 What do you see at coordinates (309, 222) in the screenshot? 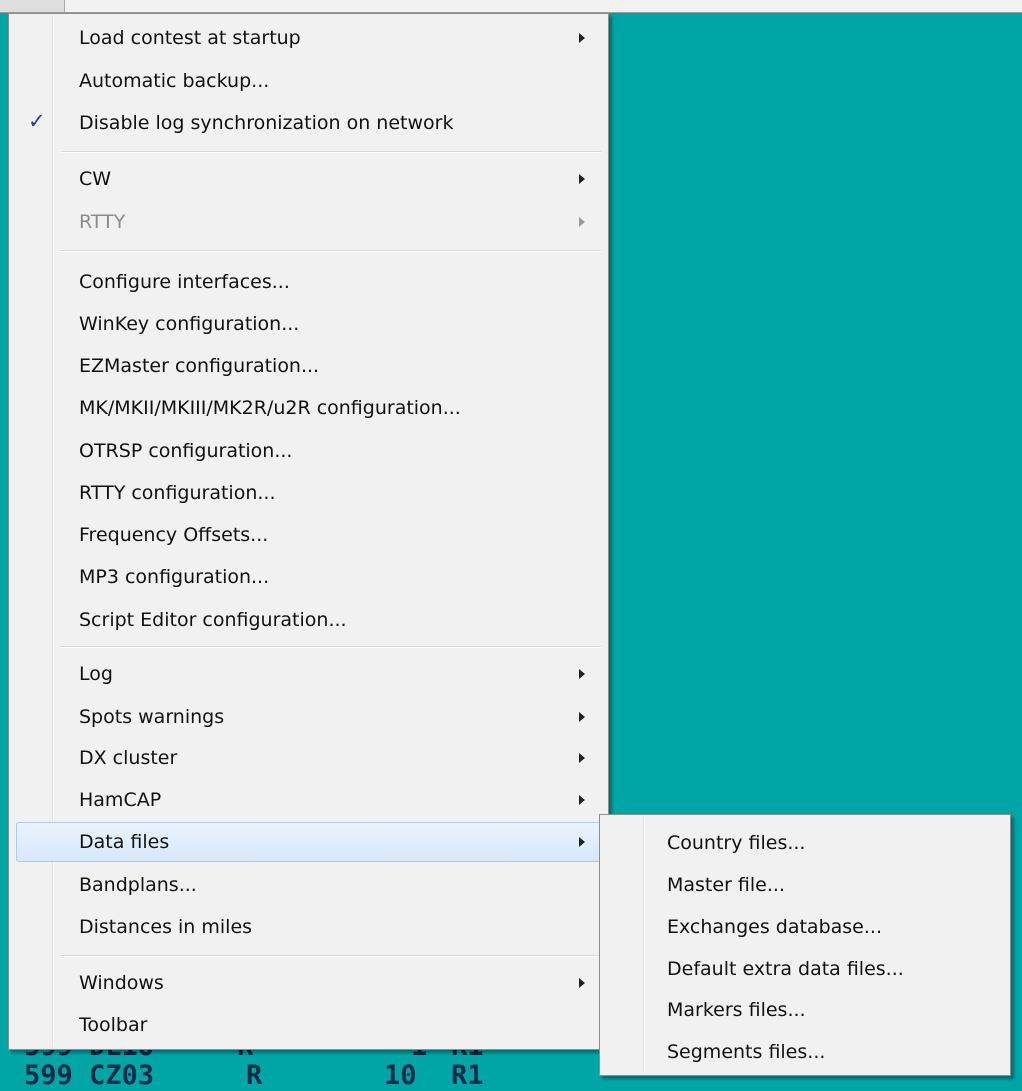
I see `menu-item-rtty: RTTY` at bounding box center [309, 222].